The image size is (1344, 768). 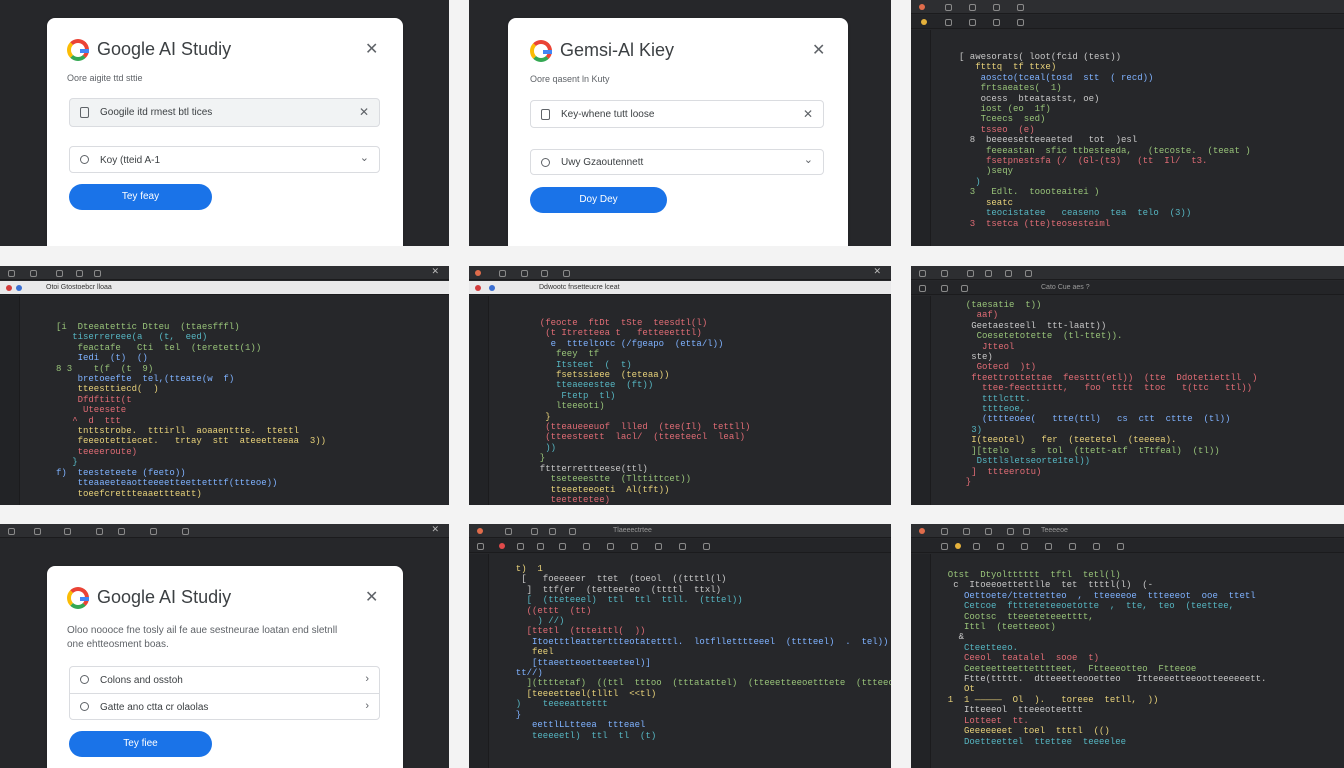 I want to click on key-dropdown: Koy (tteid A-1 ⌄, so click(x=224, y=159).